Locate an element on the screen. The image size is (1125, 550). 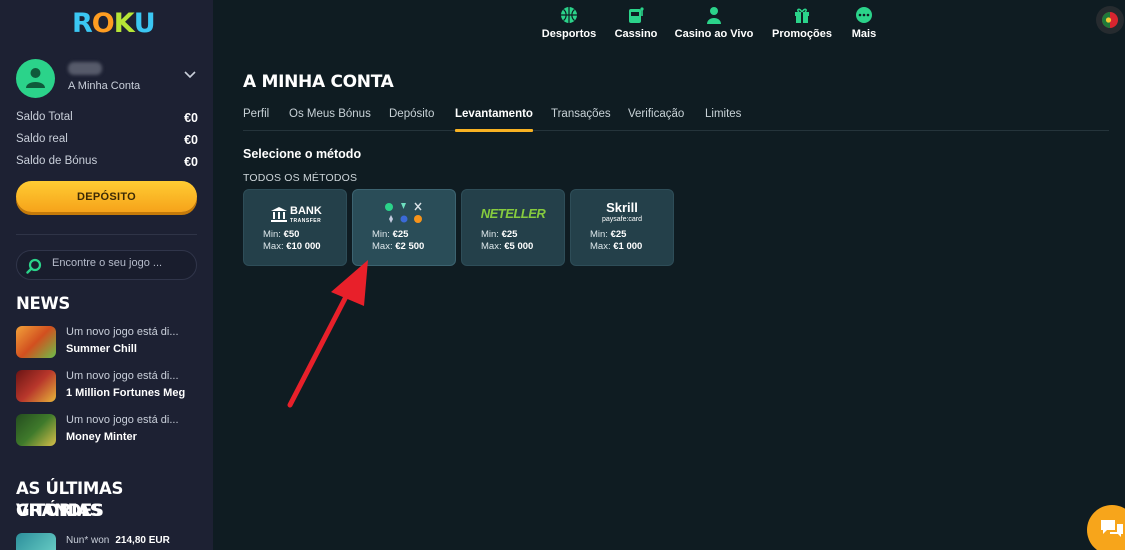
nav-live-casino: Casino ao Vivo is located at coordinates (714, 22).